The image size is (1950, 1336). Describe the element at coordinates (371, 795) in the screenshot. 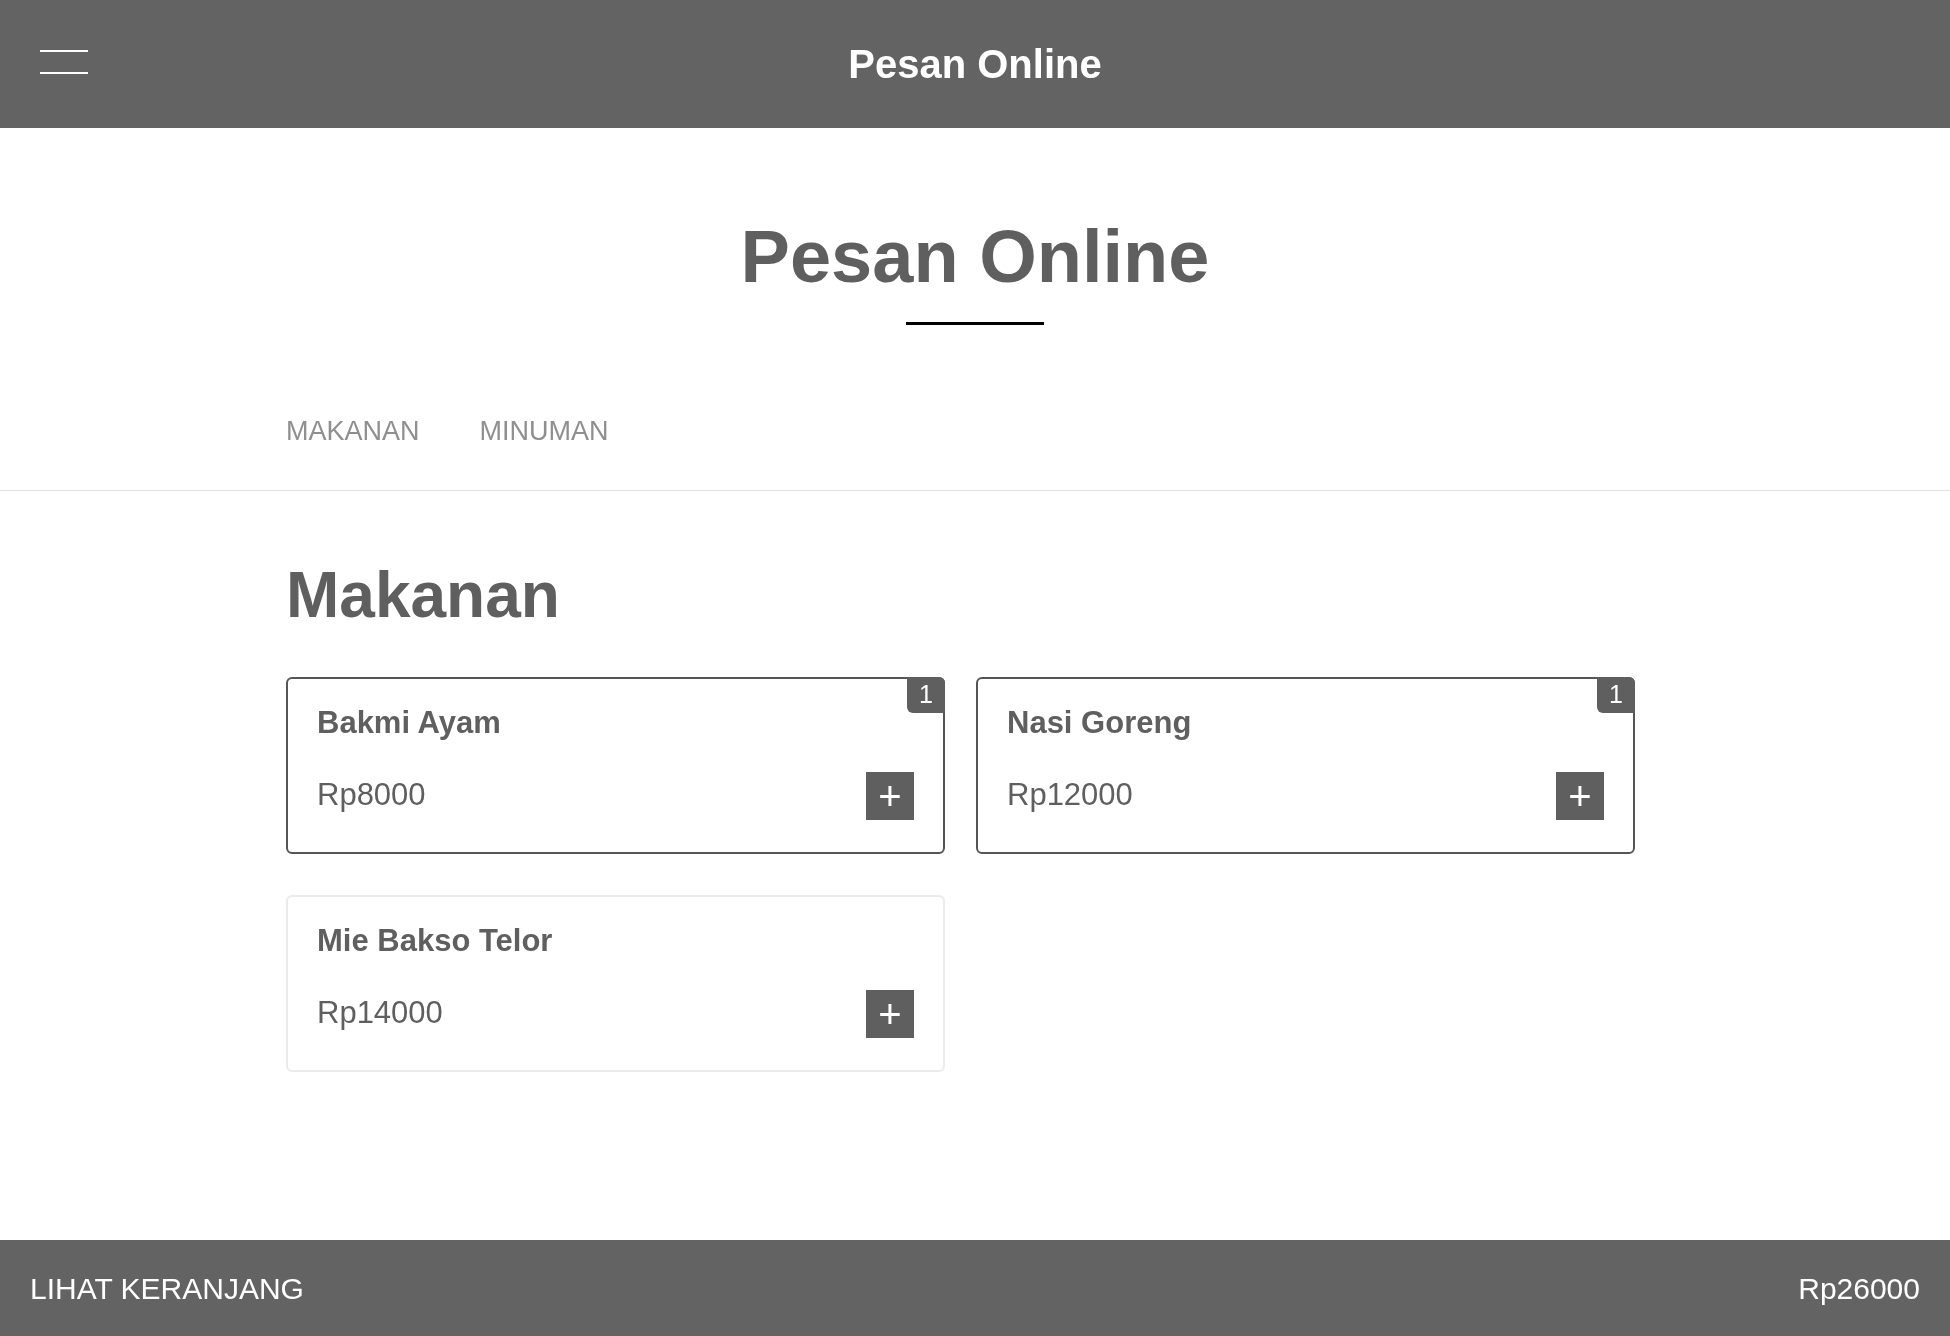

I see `item-price: Rp8000` at that location.